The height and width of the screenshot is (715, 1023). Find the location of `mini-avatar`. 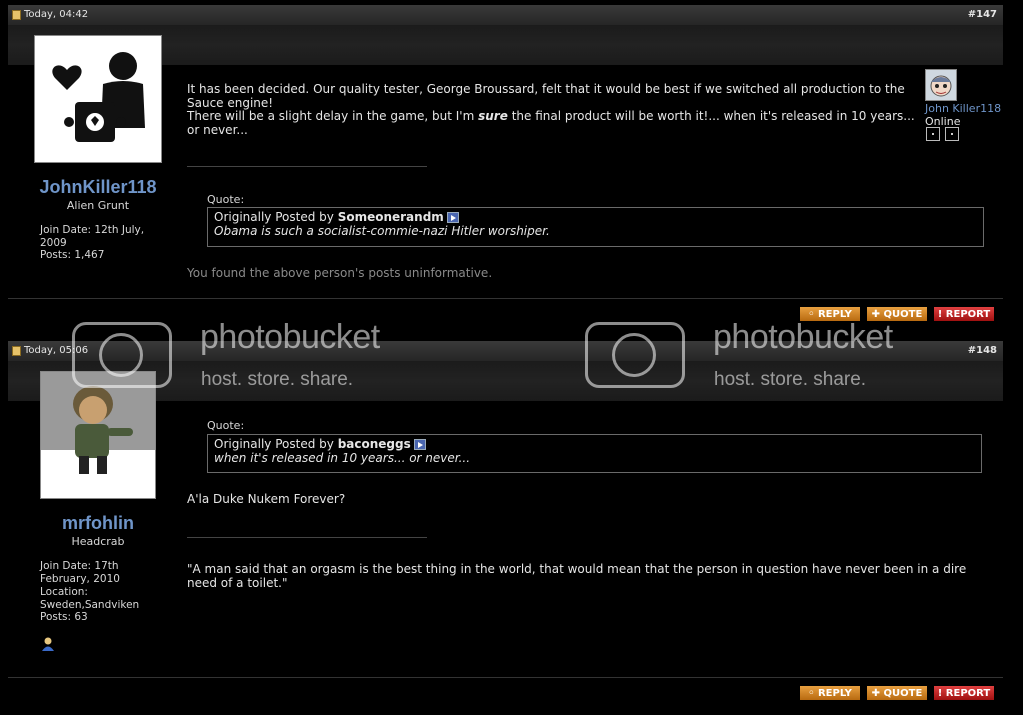

mini-avatar is located at coordinates (941, 85).